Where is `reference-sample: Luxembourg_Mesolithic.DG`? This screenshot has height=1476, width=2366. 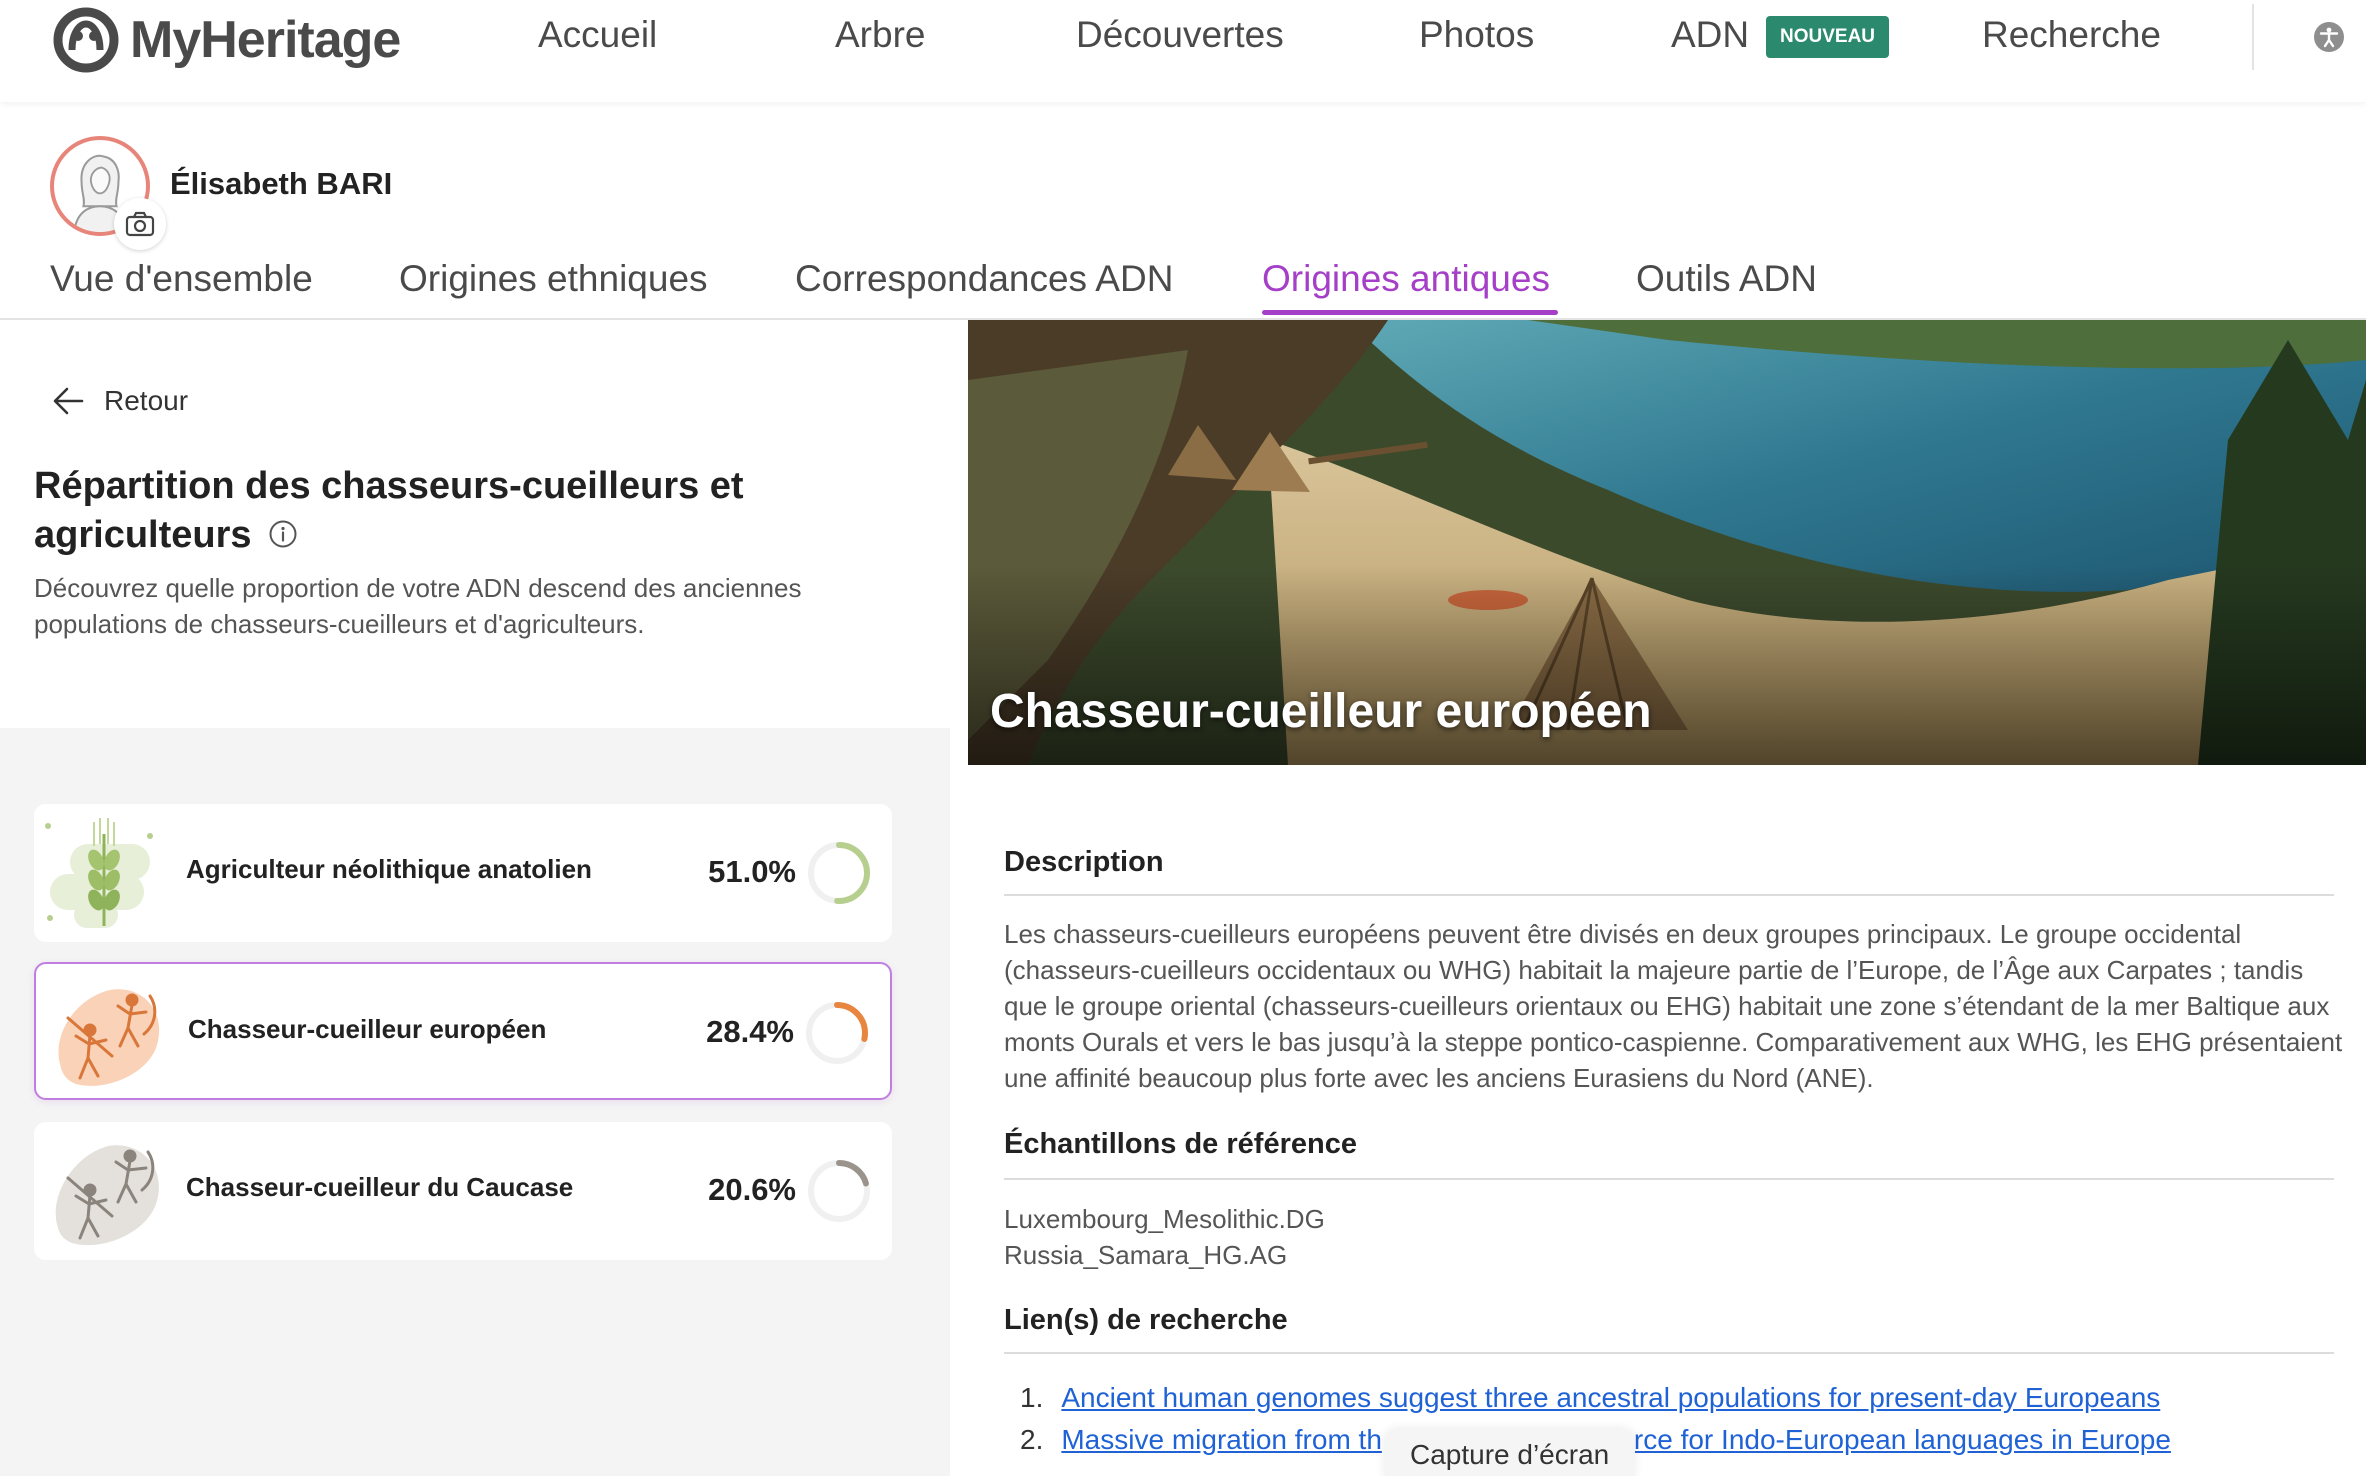
reference-sample: Luxembourg_Mesolithic.DG is located at coordinates (1164, 1219).